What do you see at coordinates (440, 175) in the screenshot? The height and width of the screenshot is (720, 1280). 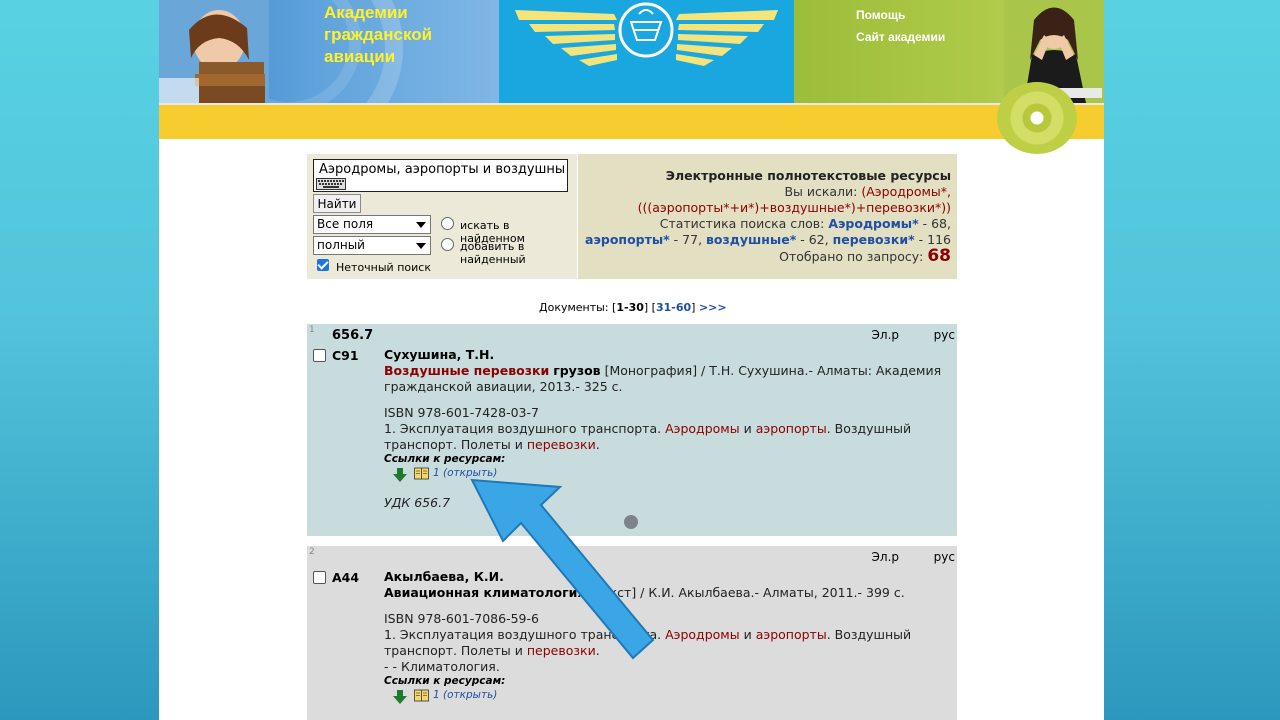 I see `search-input: Аэродромы, аэропорты и воздушны` at bounding box center [440, 175].